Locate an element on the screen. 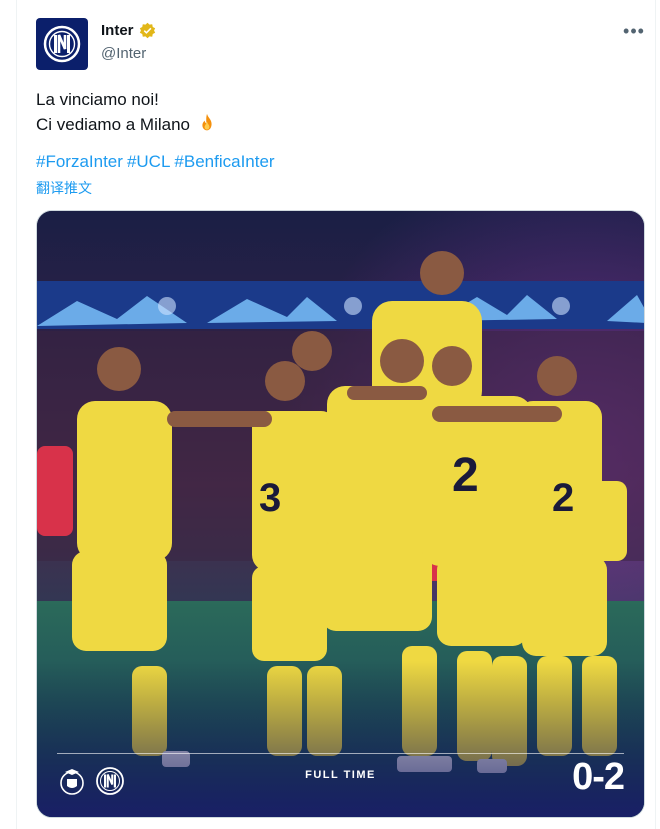  hashtags: #ForzaInter #UCL #BenficaInter is located at coordinates (157, 162).